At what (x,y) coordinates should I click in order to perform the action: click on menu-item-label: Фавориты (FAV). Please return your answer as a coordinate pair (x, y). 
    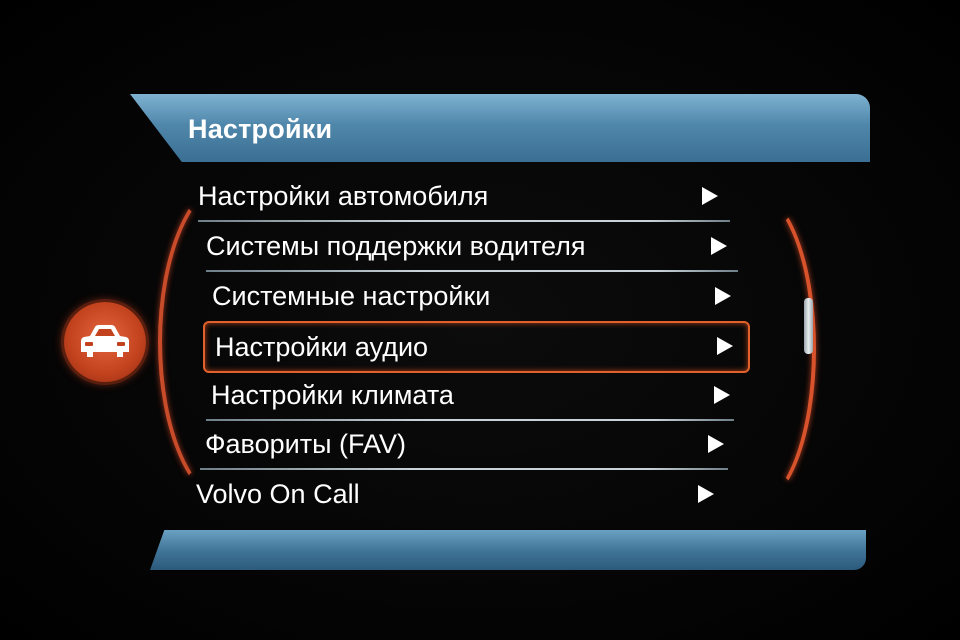
    Looking at the image, I should click on (305, 443).